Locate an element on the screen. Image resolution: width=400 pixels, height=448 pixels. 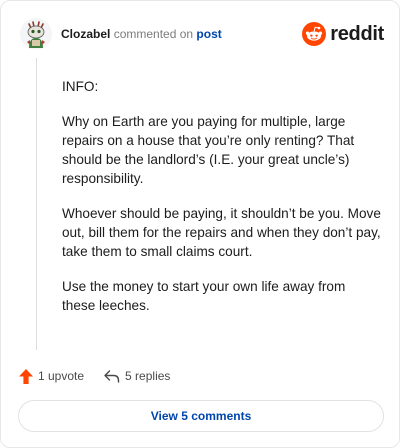
post-link: post is located at coordinates (208, 34).